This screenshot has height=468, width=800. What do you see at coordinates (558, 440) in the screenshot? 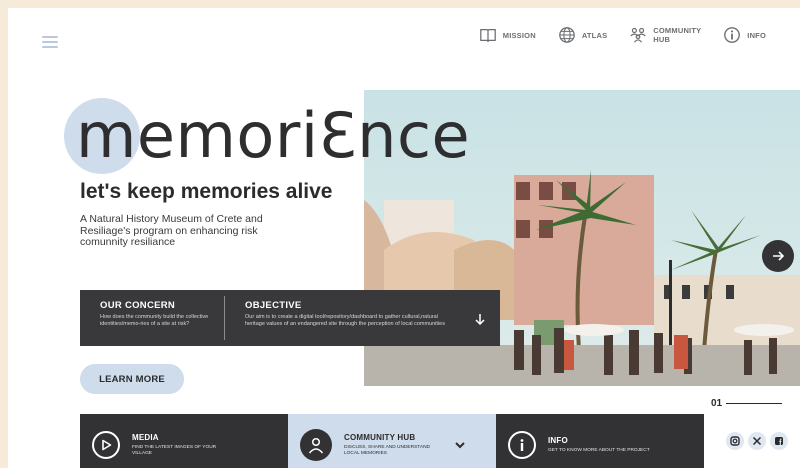
I see `info-title: INFO` at bounding box center [558, 440].